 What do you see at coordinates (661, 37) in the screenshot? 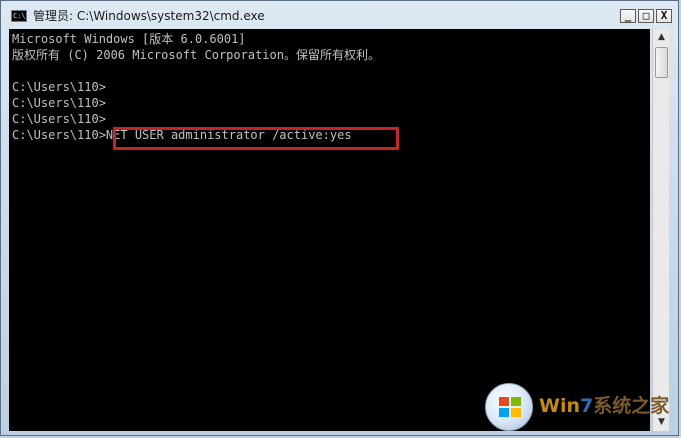
I see `scroll-up-icon: ▲` at bounding box center [661, 37].